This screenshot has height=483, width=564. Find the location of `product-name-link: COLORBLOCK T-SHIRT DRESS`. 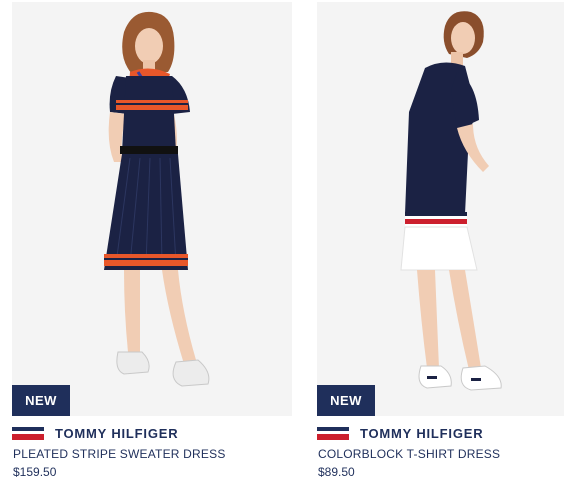

product-name-link: COLORBLOCK T-SHIRT DRESS is located at coordinates (409, 454).